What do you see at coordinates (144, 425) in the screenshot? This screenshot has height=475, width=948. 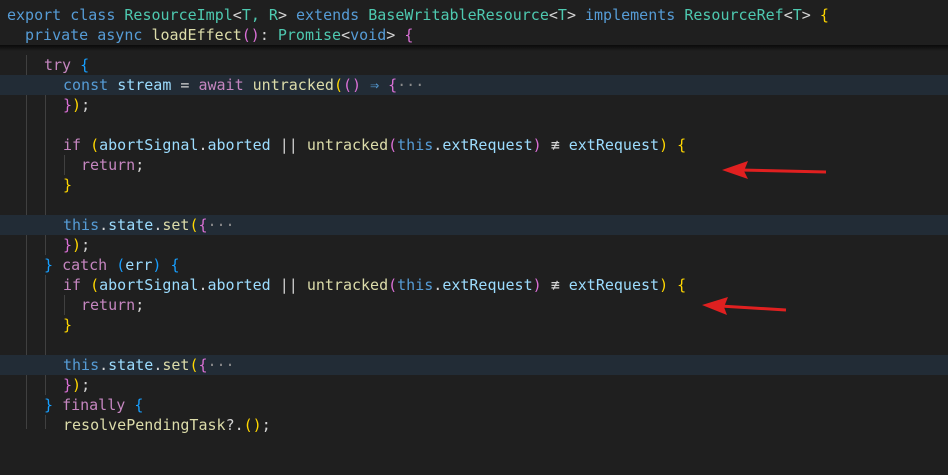 I see `function-call: resolvePendingTask` at bounding box center [144, 425].